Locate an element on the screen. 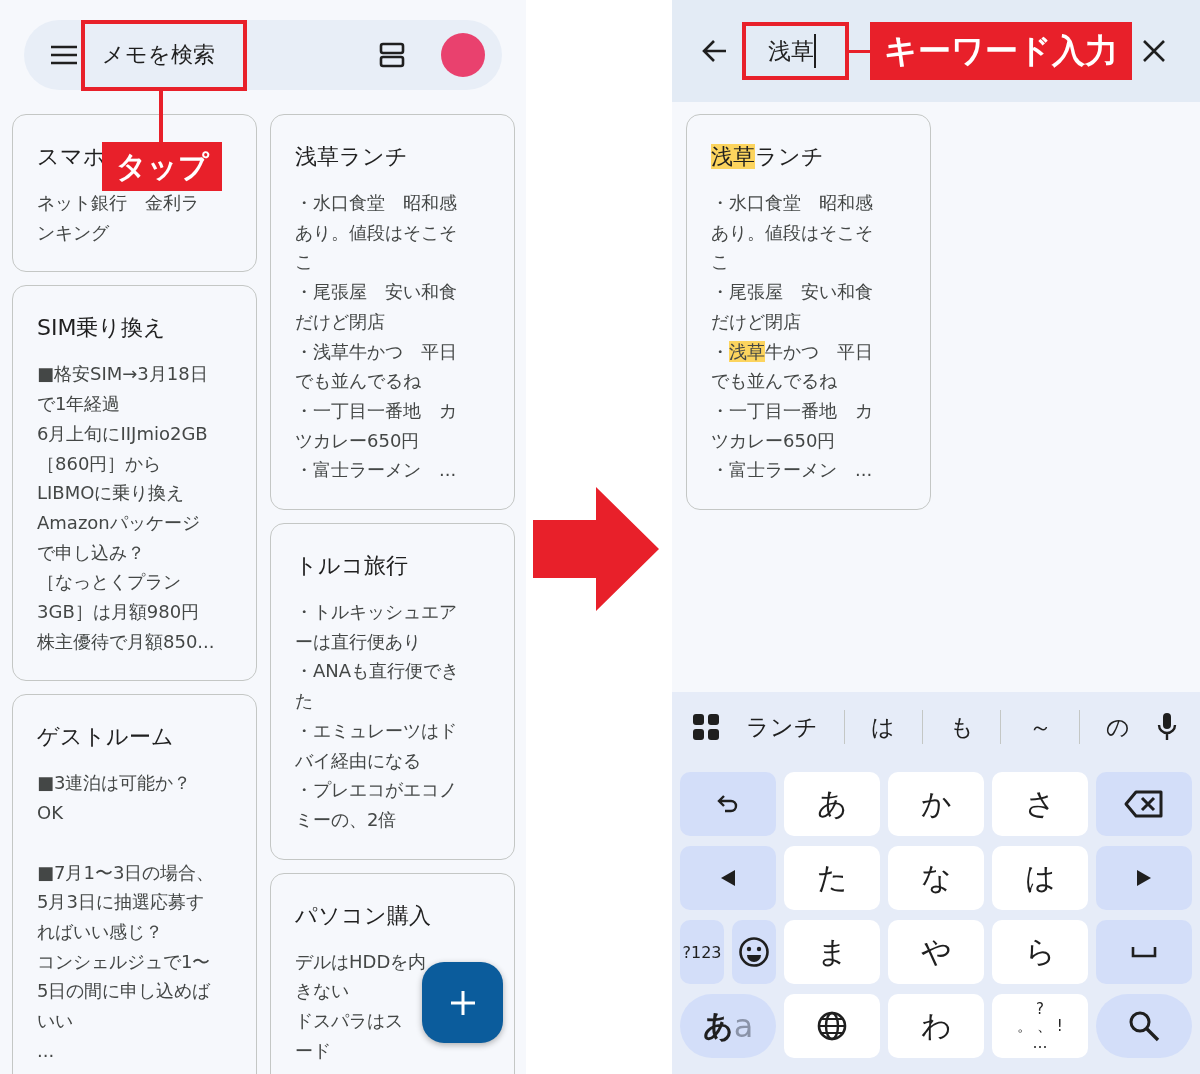 The width and height of the screenshot is (1200, 1074). note-card: トルコ旅行 ・トルキッシュエア ーは直行便あり ・ANAも直行便でき た ・エミュレーツはド バイ経由になる ・プレエコがエコノ ミーの、2倍 is located at coordinates (392, 691).